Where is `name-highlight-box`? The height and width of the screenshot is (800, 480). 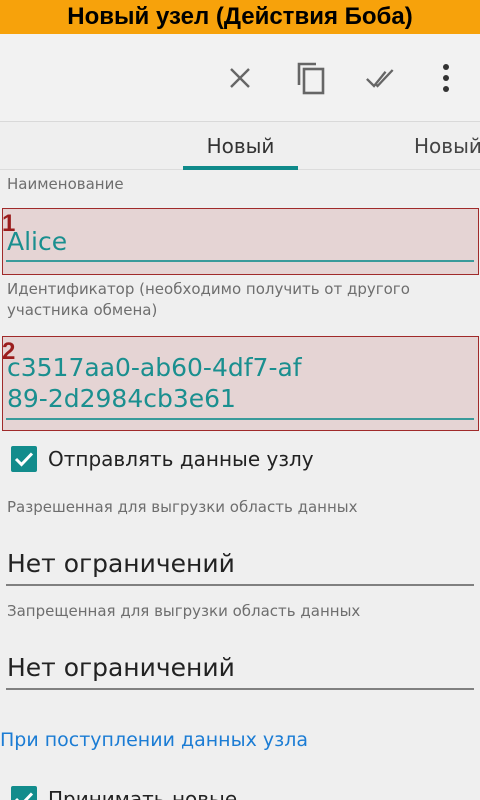 name-highlight-box is located at coordinates (240, 241).